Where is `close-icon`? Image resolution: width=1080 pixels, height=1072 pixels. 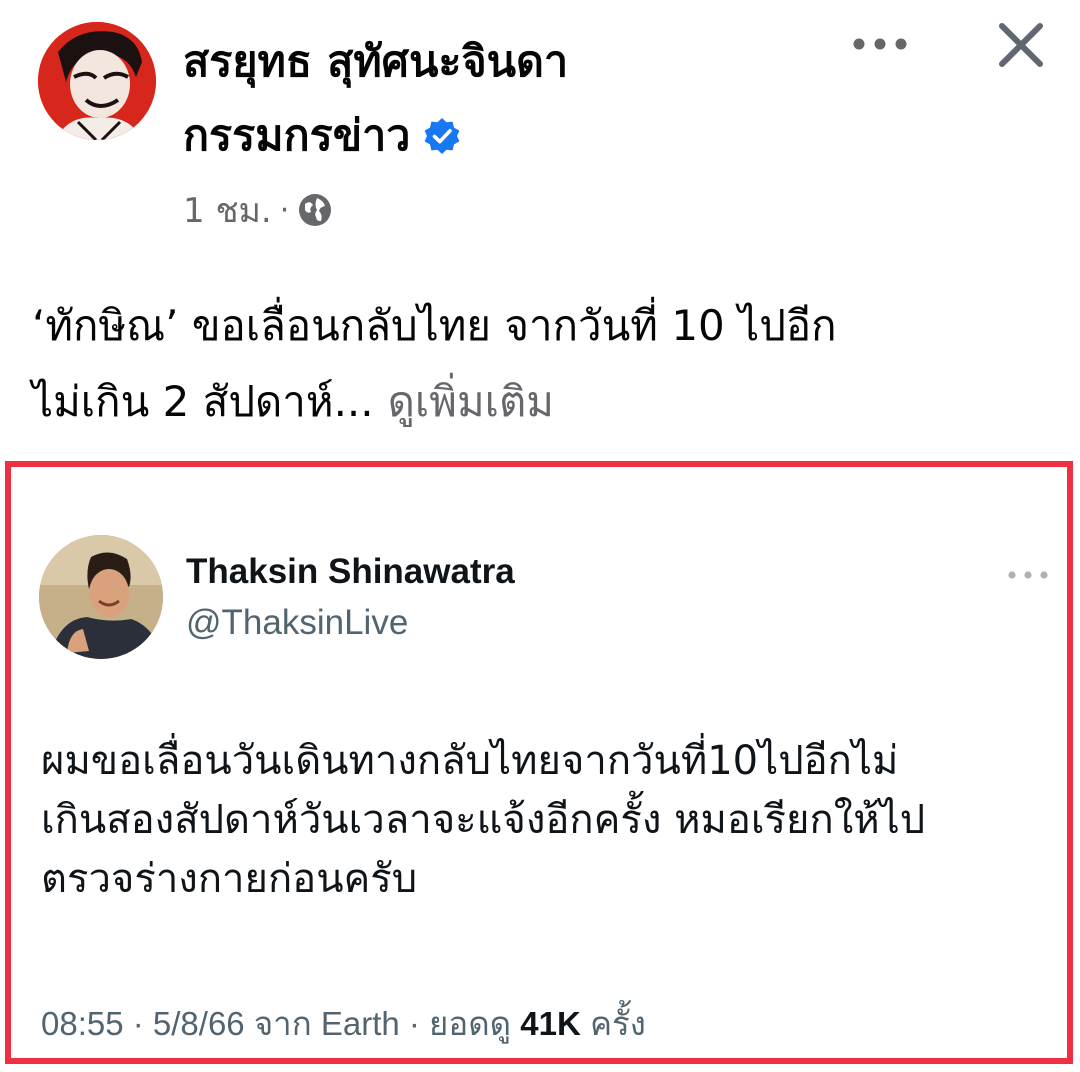 close-icon is located at coordinates (1021, 45).